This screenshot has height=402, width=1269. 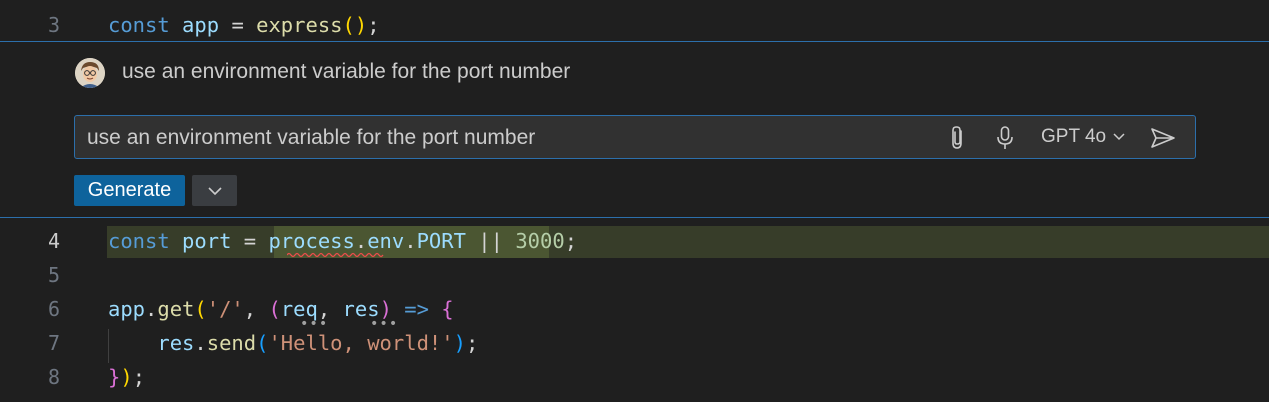 What do you see at coordinates (293, 343) in the screenshot?
I see `code-text: res.send('Hello, world!');` at bounding box center [293, 343].